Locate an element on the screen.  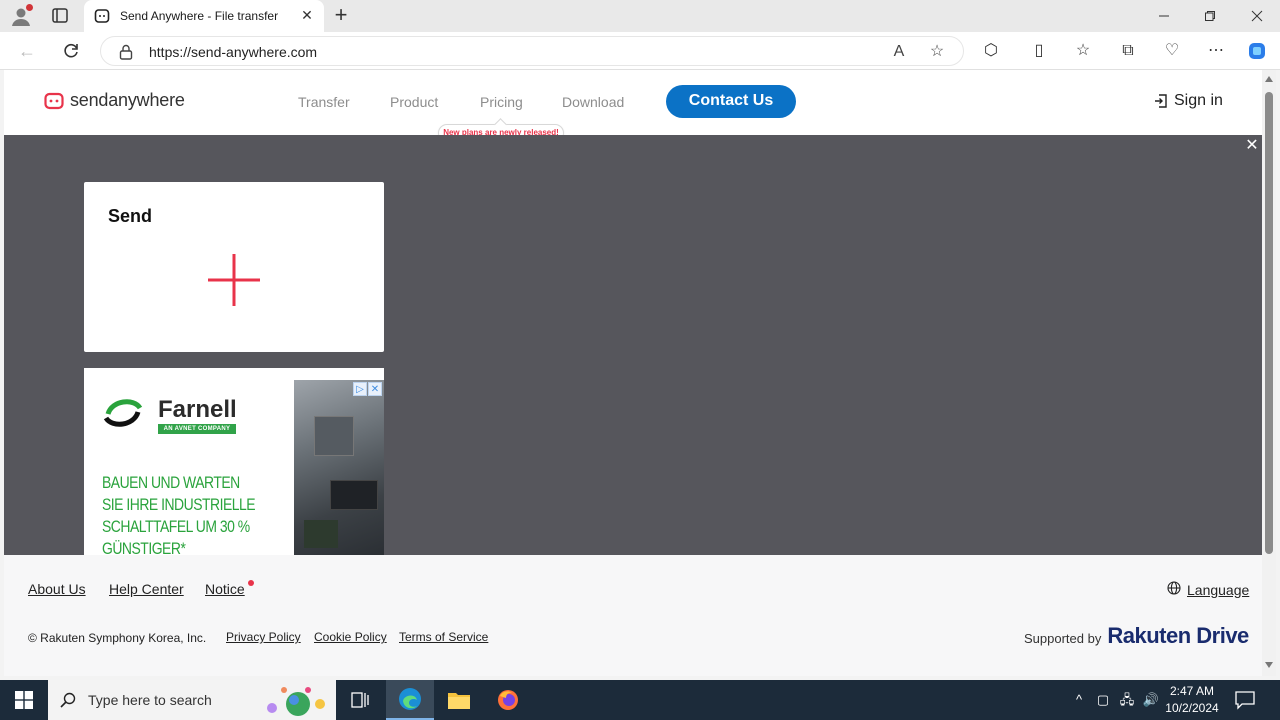
search-icon is located at coordinates (68, 700).